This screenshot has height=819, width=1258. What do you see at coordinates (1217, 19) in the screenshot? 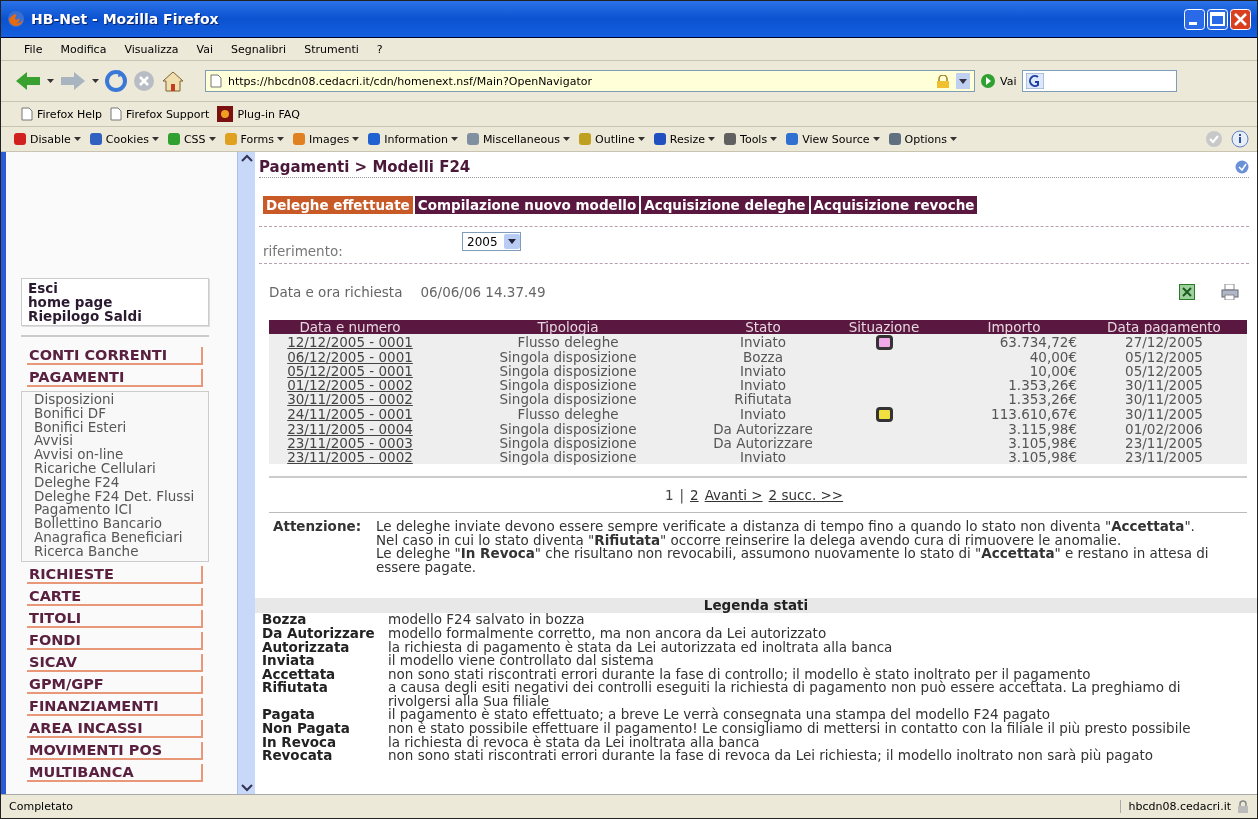
I see `maximize-button` at bounding box center [1217, 19].